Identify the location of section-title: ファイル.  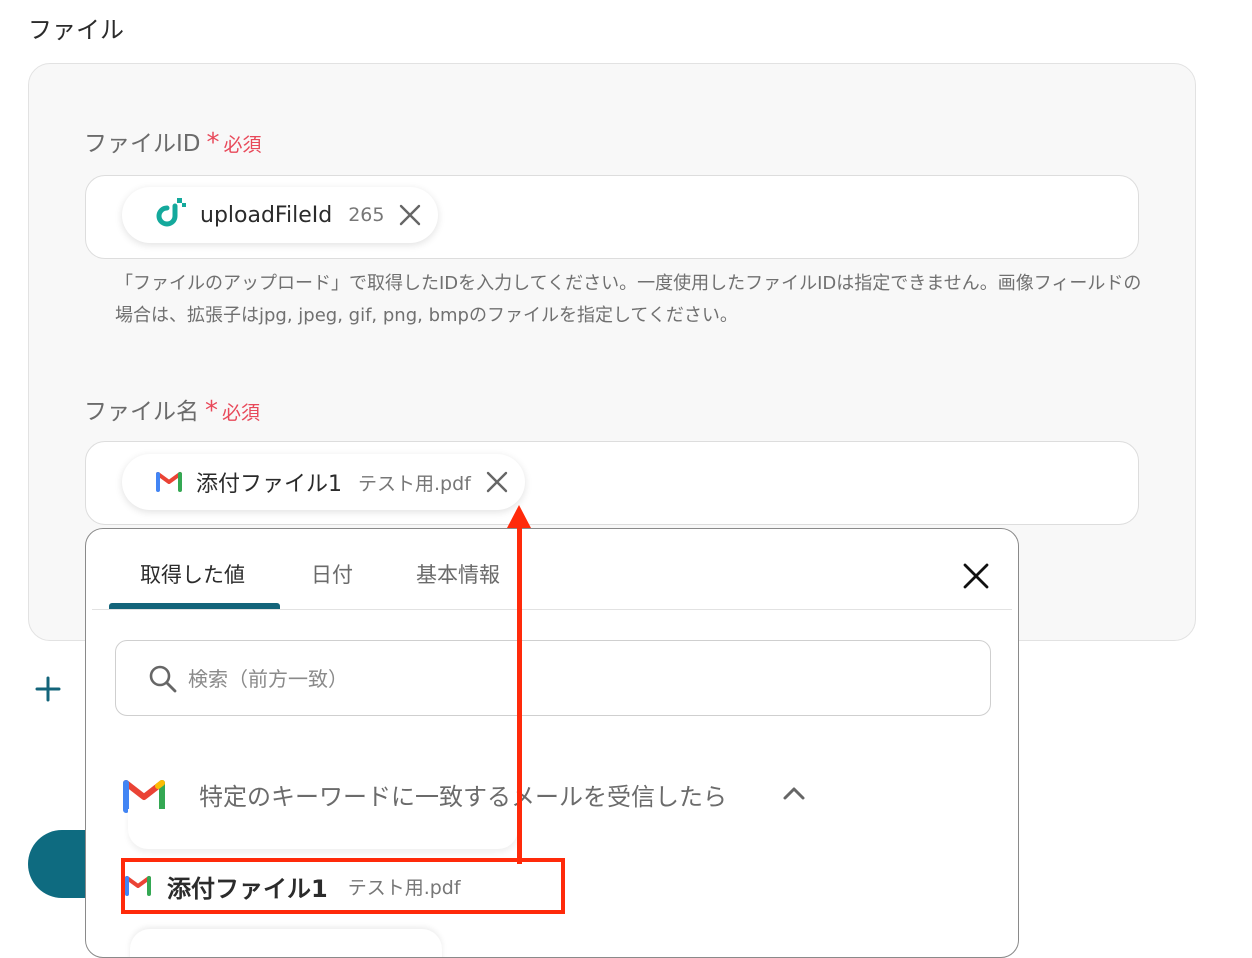
(76, 30).